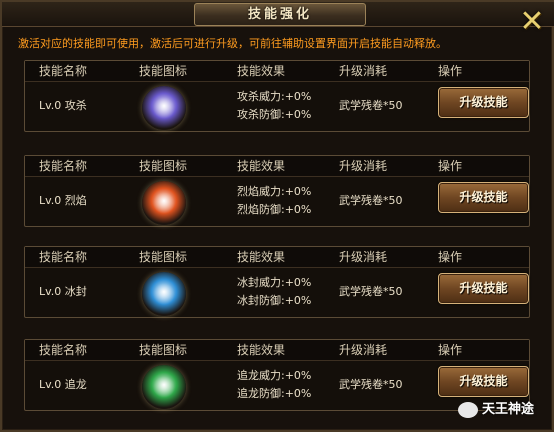  Describe the element at coordinates (274, 300) in the screenshot. I see `skill-effect-defense: 冰封防御:+0%` at that location.